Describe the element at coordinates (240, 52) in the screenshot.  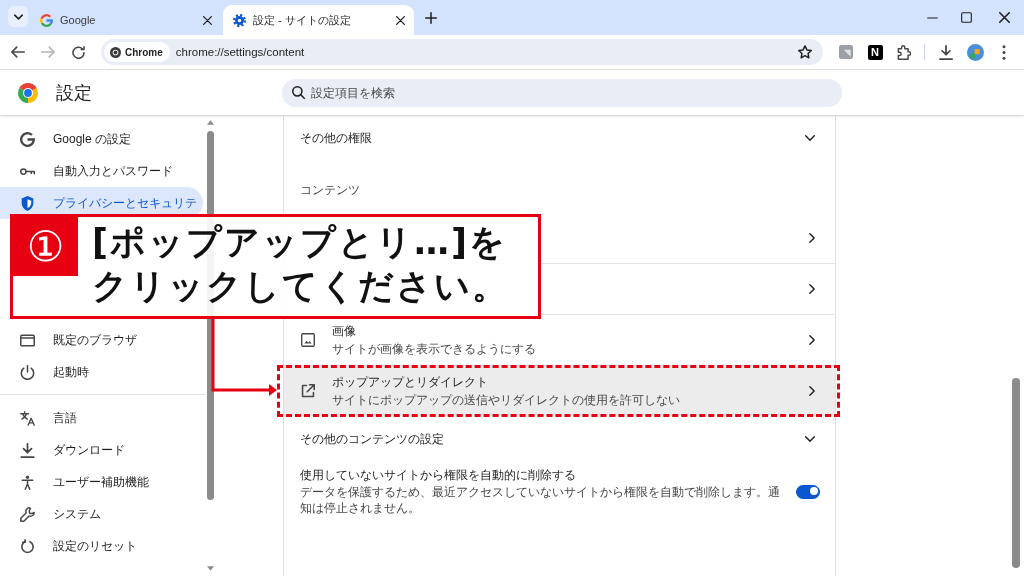
I see `url-text: chrome://settings/content` at that location.